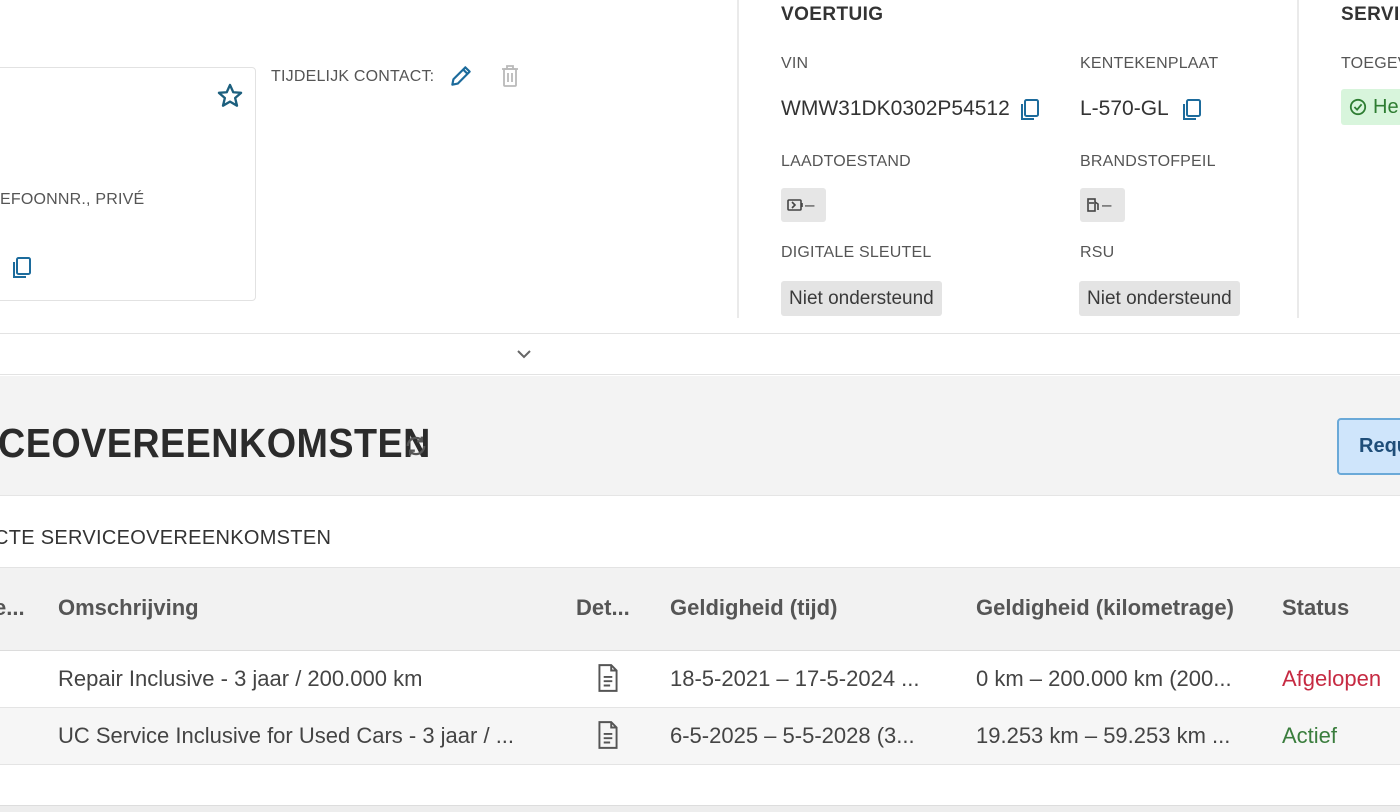 This screenshot has height=812, width=1400. What do you see at coordinates (895, 108) in the screenshot?
I see `vin-value: WMW31DK0302P54512` at bounding box center [895, 108].